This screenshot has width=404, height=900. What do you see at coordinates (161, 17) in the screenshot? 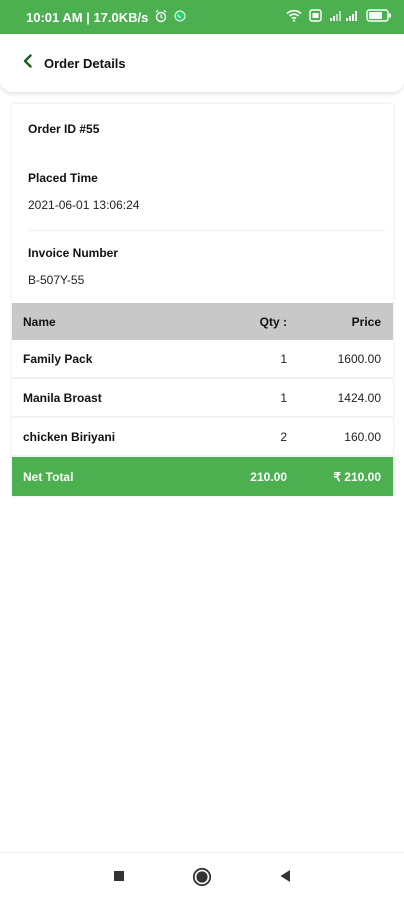
I see `alarm-icon` at bounding box center [161, 17].